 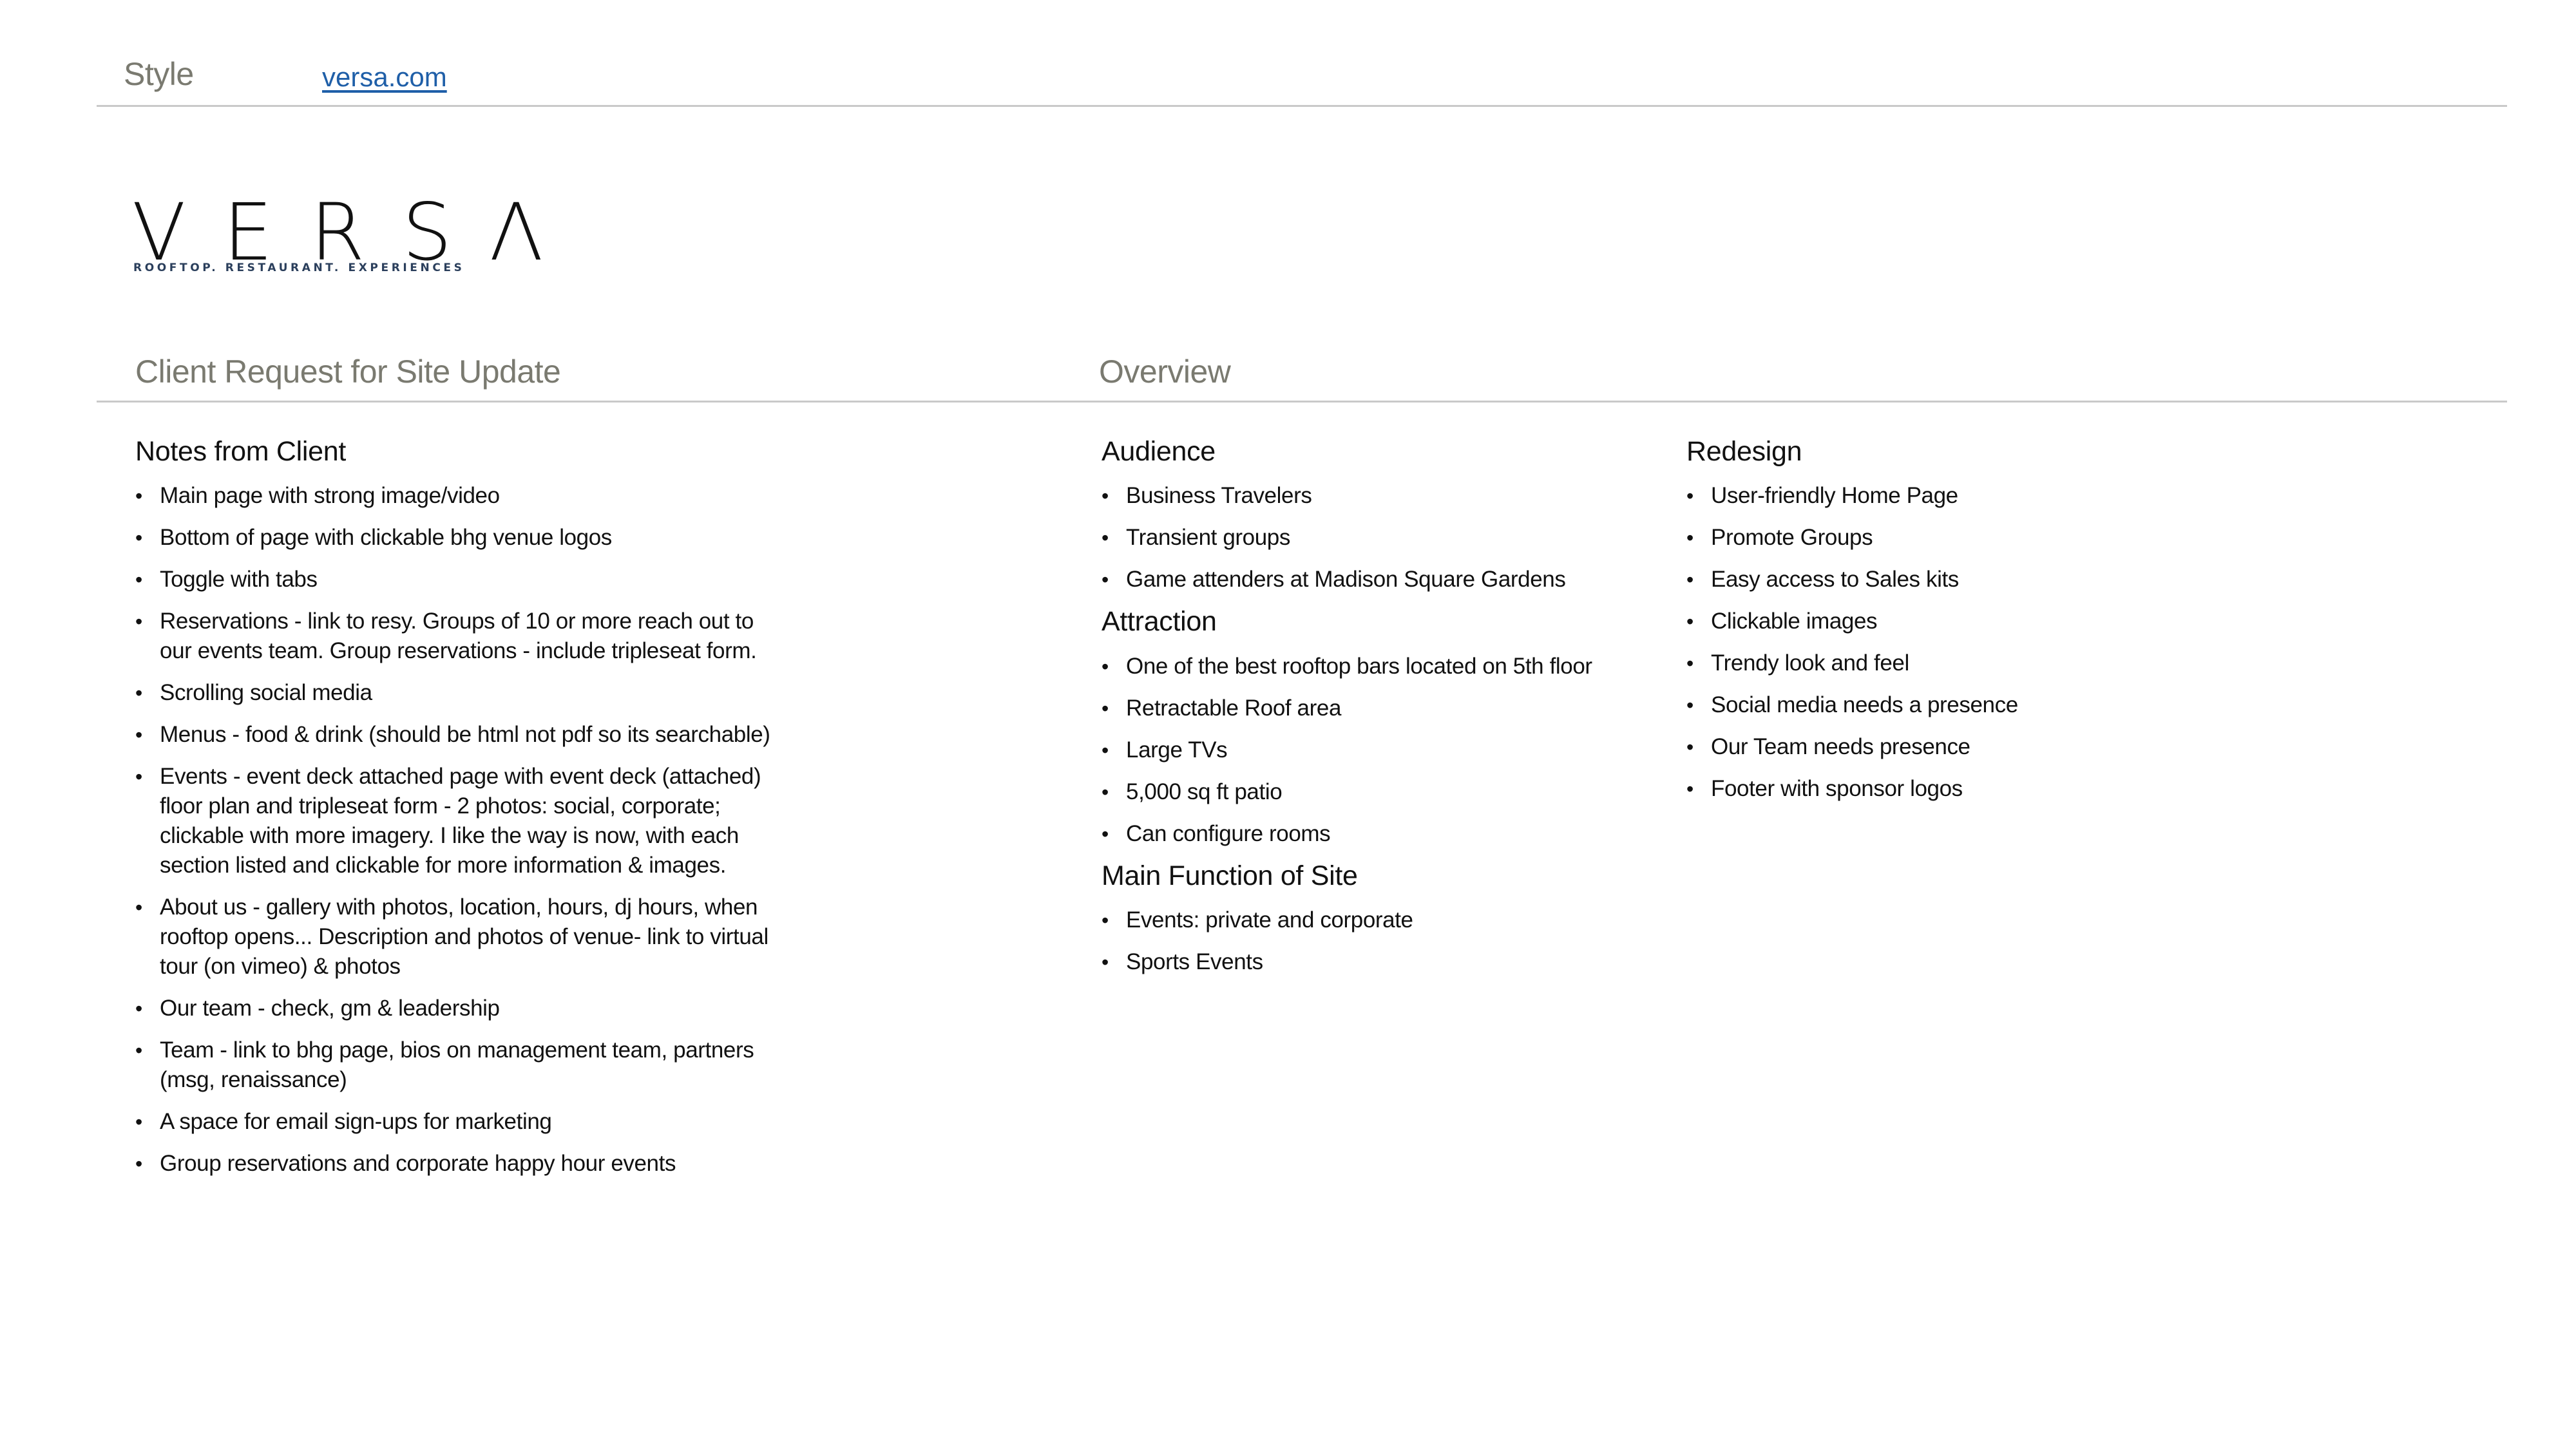 What do you see at coordinates (1864, 705) in the screenshot?
I see `list-item-text: Social media needs a presence` at bounding box center [1864, 705].